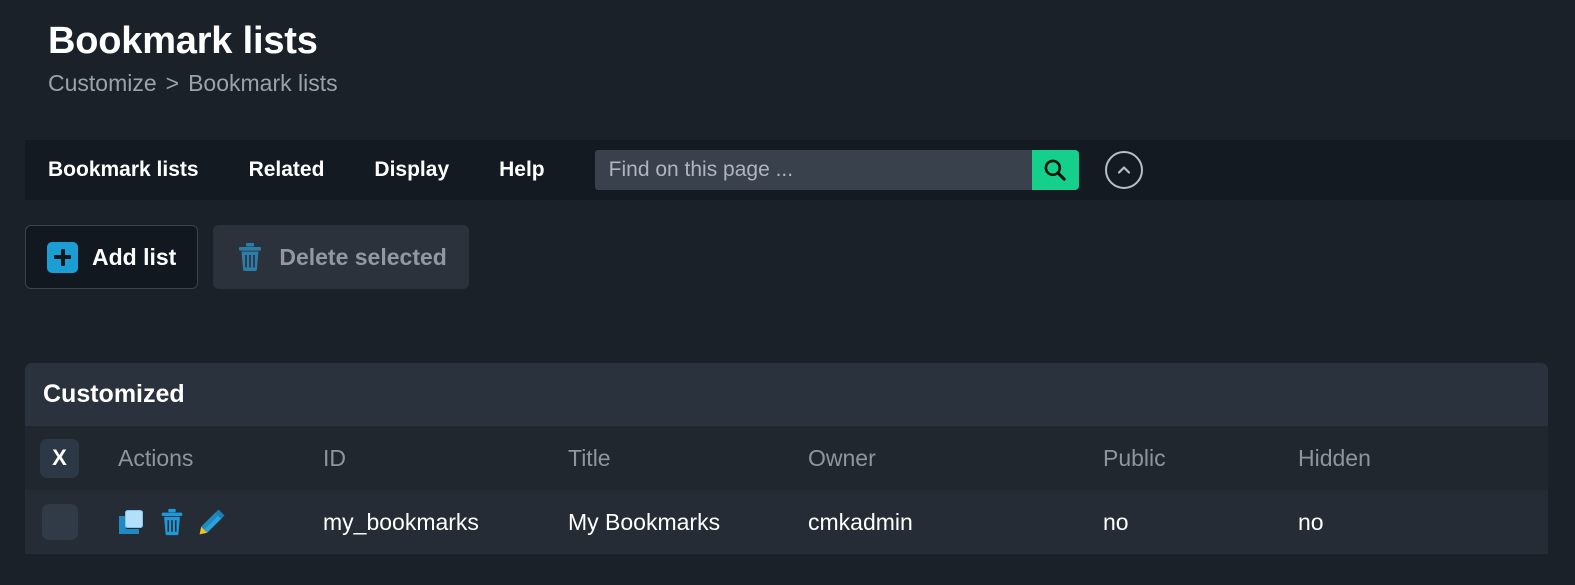  I want to click on column-header-id: ID, so click(427, 458).